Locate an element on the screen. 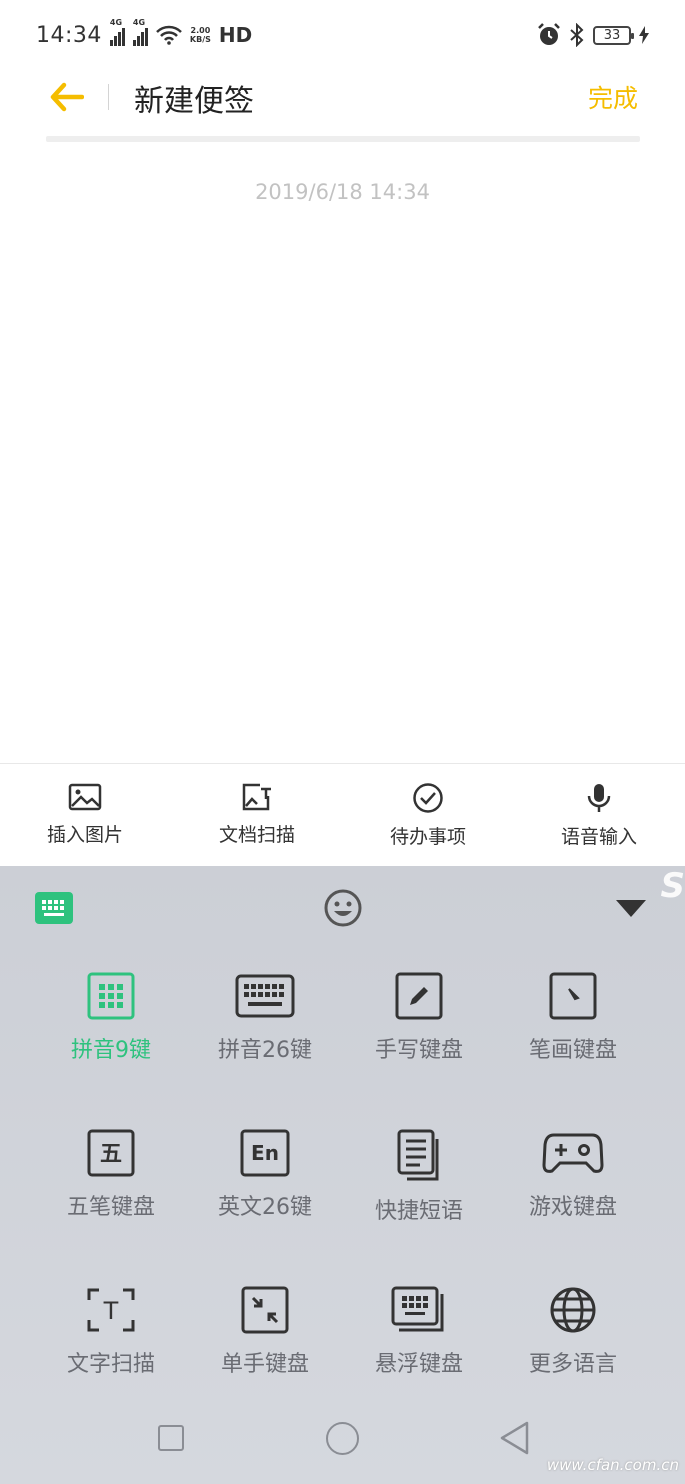 The height and width of the screenshot is (1484, 685). mode-floating: 悬浮键盘 is located at coordinates (419, 1332).